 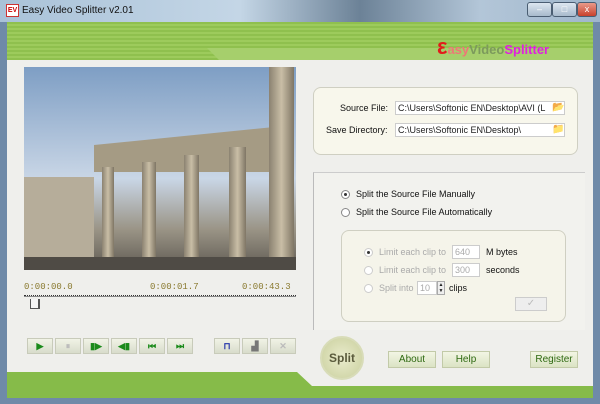 I want to click on go-start-button: ⏮, so click(x=152, y=346).